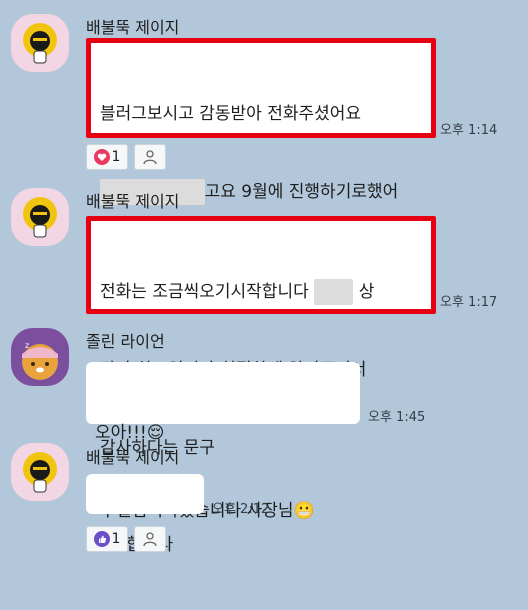  I want to click on sleepy-ryan-avatar-icon: z, so click(40, 357).